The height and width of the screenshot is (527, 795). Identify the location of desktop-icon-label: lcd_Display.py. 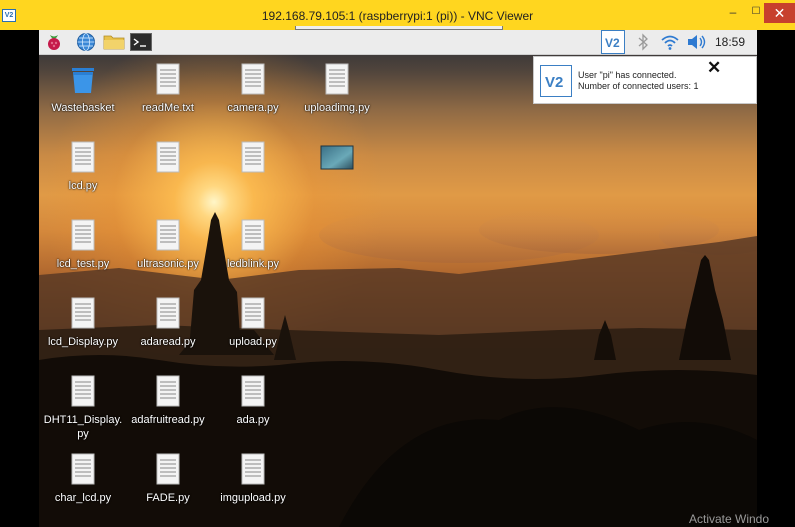
(83, 342).